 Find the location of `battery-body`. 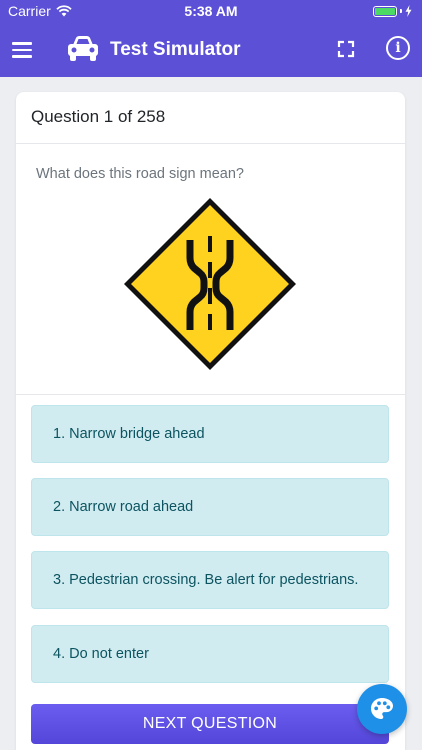

battery-body is located at coordinates (385, 11).